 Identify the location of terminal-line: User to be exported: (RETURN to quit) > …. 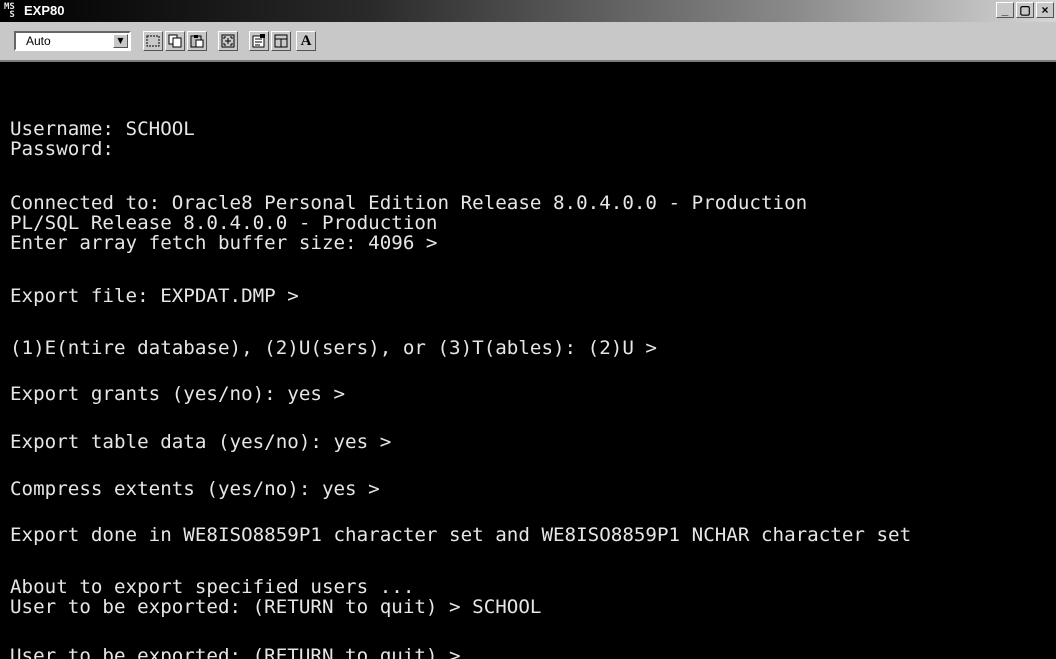
(276, 607).